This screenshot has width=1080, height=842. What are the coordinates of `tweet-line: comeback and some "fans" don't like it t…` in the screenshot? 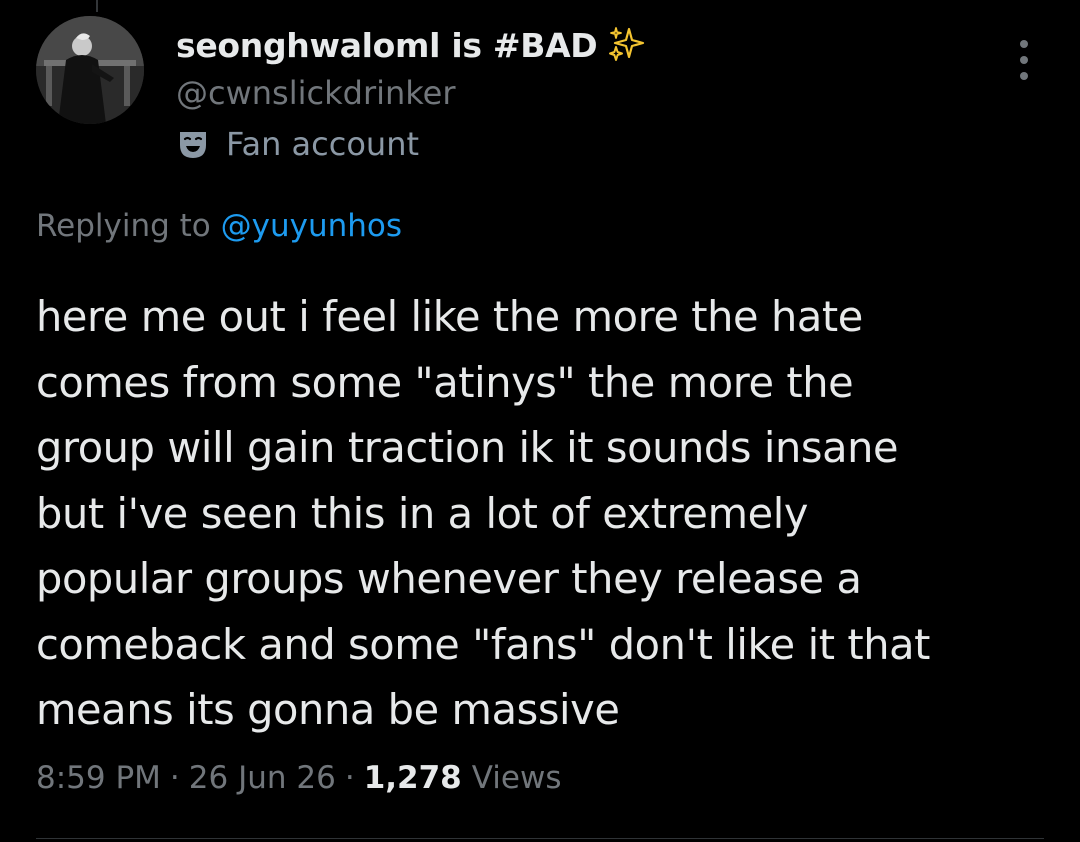 It's located at (483, 644).